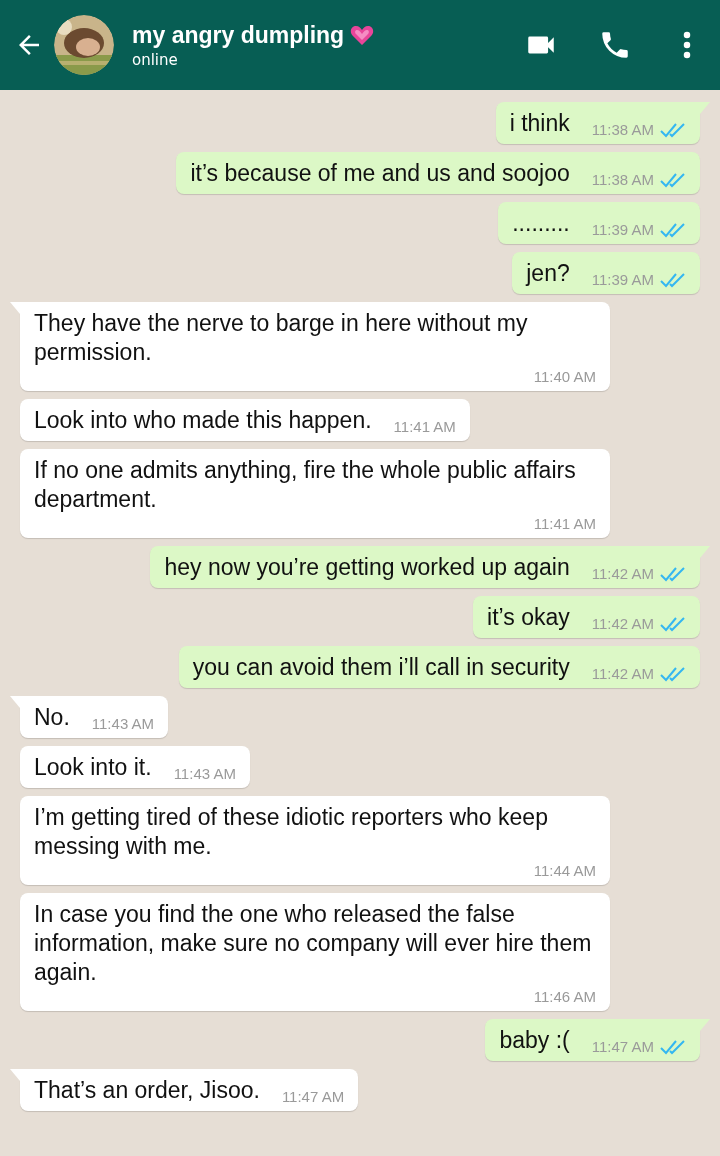 Image resolution: width=720 pixels, height=1156 pixels. I want to click on message-text: In case you find the one who released the false information, make sure no company will ever hire them again., so click(313, 943).